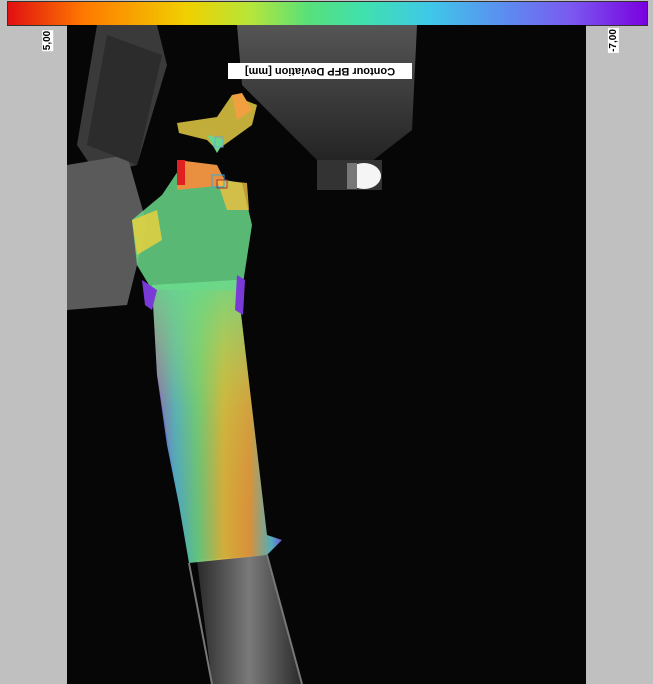 This screenshot has width=653, height=684. I want to click on tick-text: 5,00, so click(48, 40).